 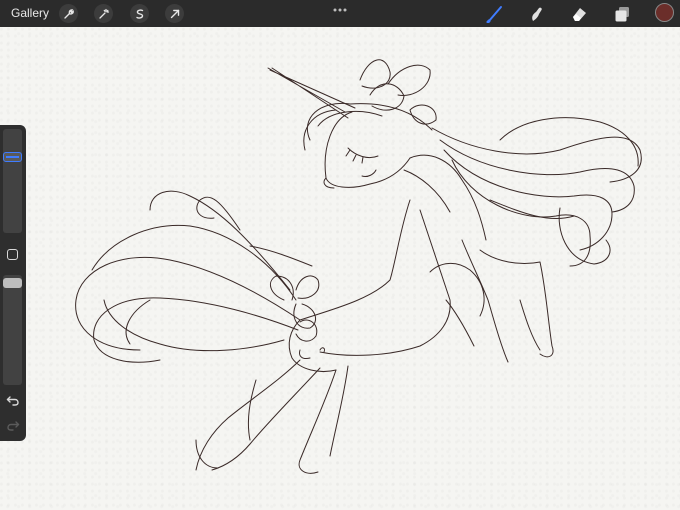 I want to click on brush-icon, so click(x=494, y=14).